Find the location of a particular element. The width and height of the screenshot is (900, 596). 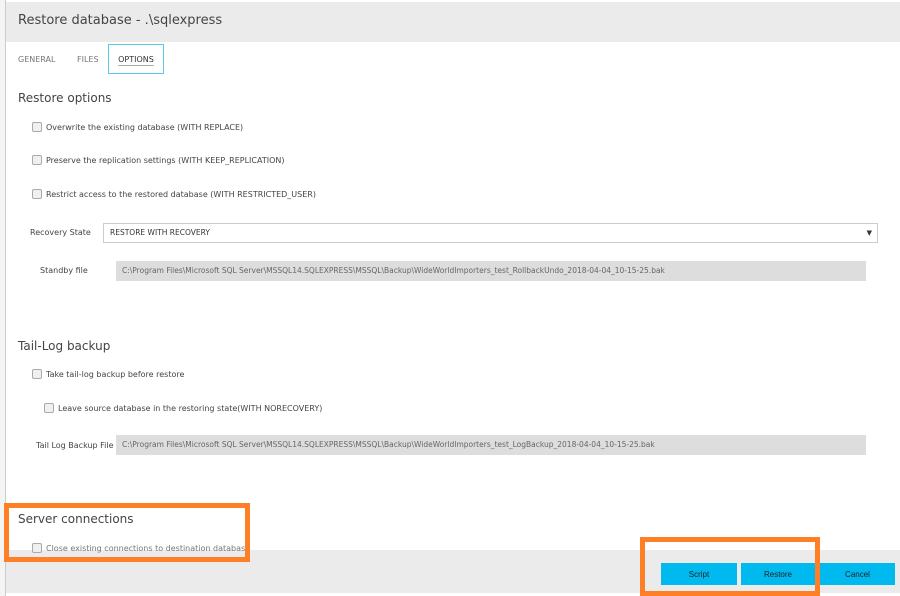

recovery-state-label: Recovery State is located at coordinates (60, 232).